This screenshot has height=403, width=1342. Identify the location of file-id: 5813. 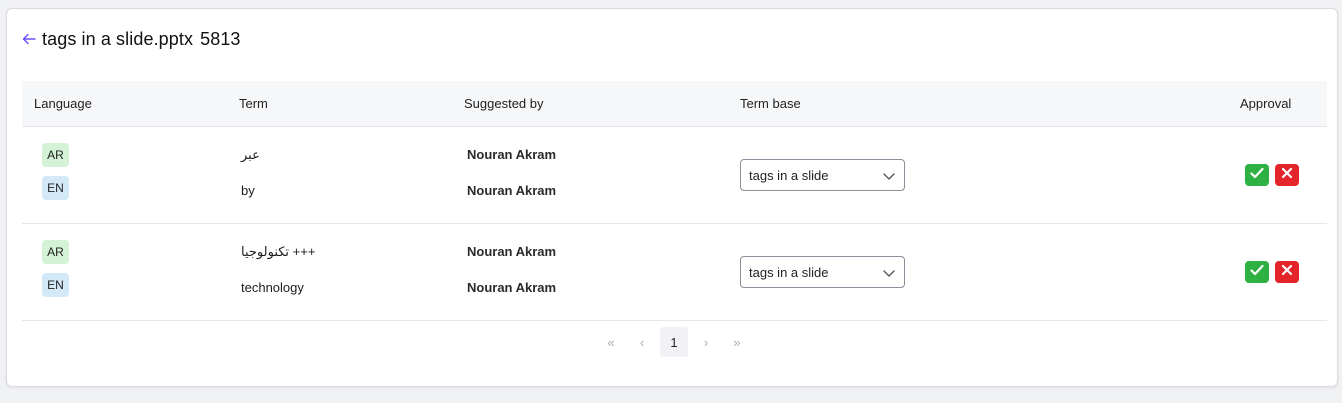
(220, 38).